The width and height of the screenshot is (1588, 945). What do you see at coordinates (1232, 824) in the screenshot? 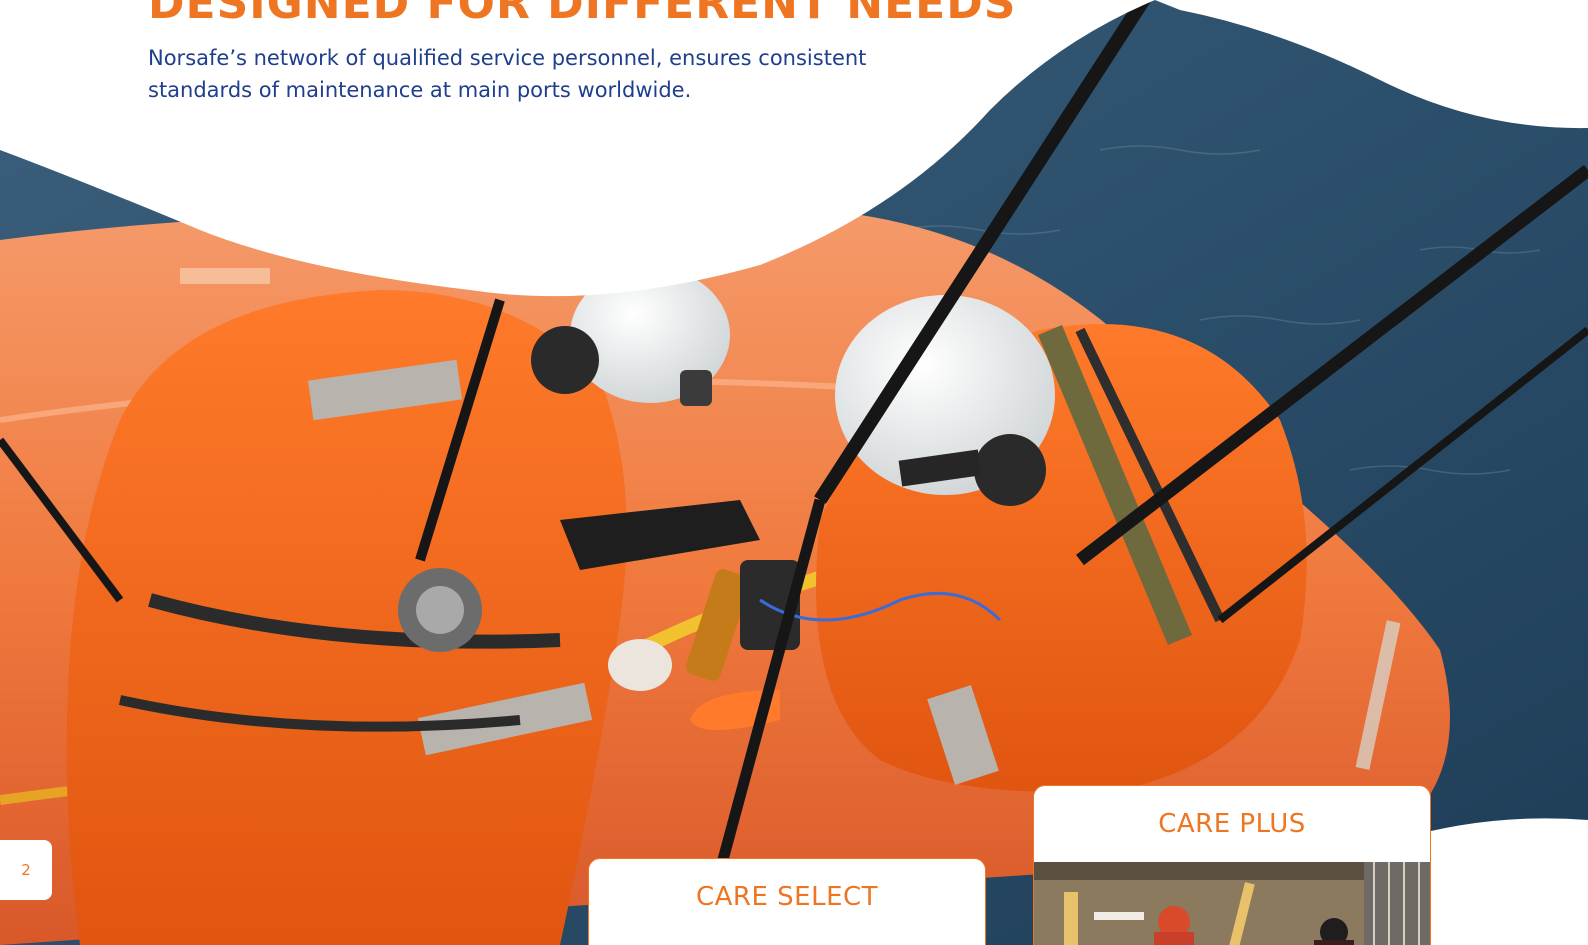
I see `care-plus-title: CARE PLUS` at bounding box center [1232, 824].